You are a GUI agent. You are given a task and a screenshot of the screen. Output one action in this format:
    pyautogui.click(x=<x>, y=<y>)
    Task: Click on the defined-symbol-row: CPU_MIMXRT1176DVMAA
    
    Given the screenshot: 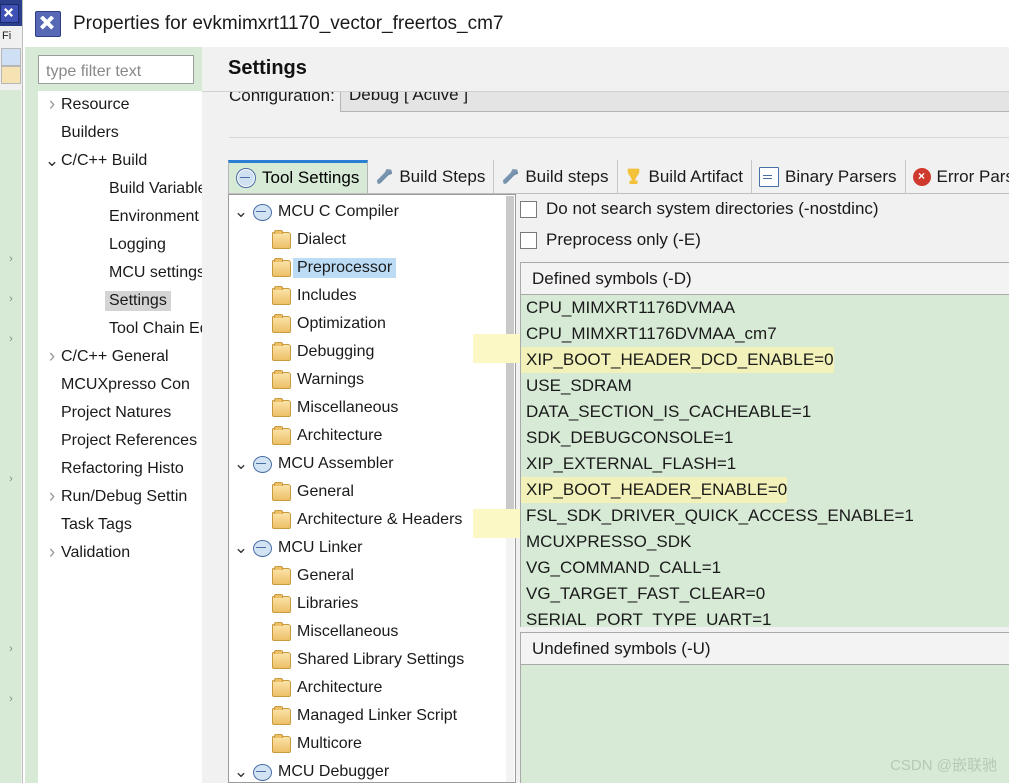 What is the action you would take?
    pyautogui.click(x=765, y=308)
    